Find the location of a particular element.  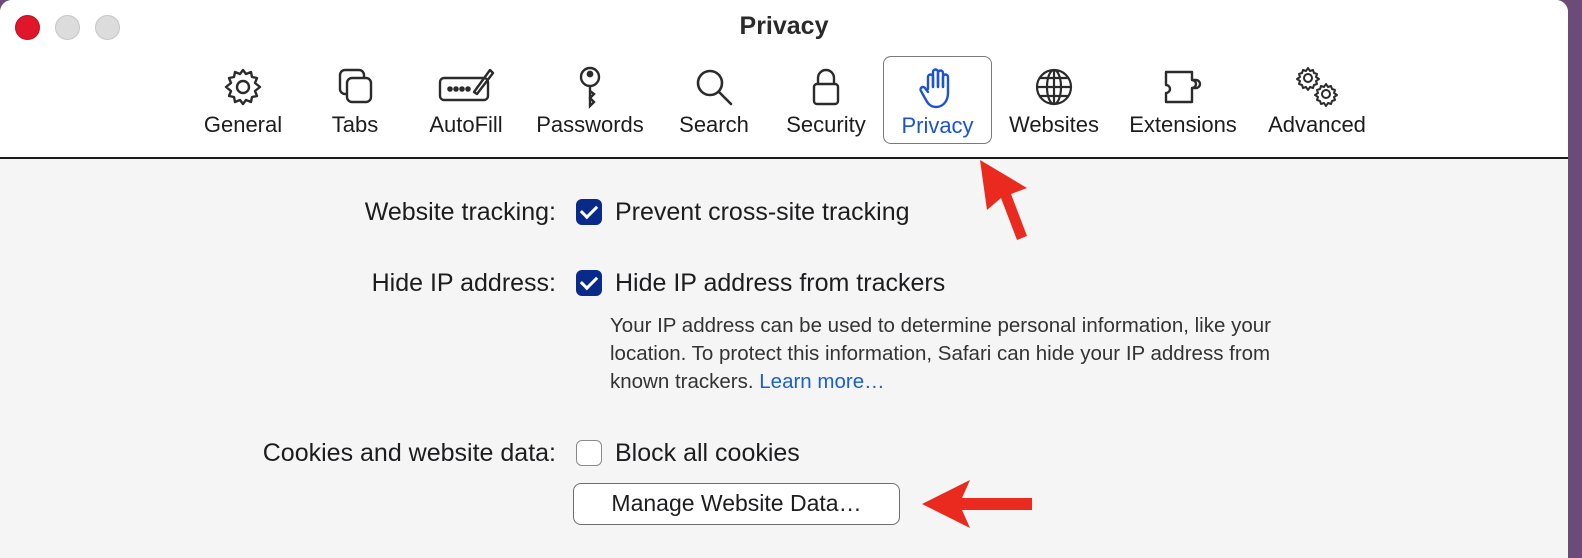

hide-ip-label: Hide IP address: is located at coordinates (463, 283).